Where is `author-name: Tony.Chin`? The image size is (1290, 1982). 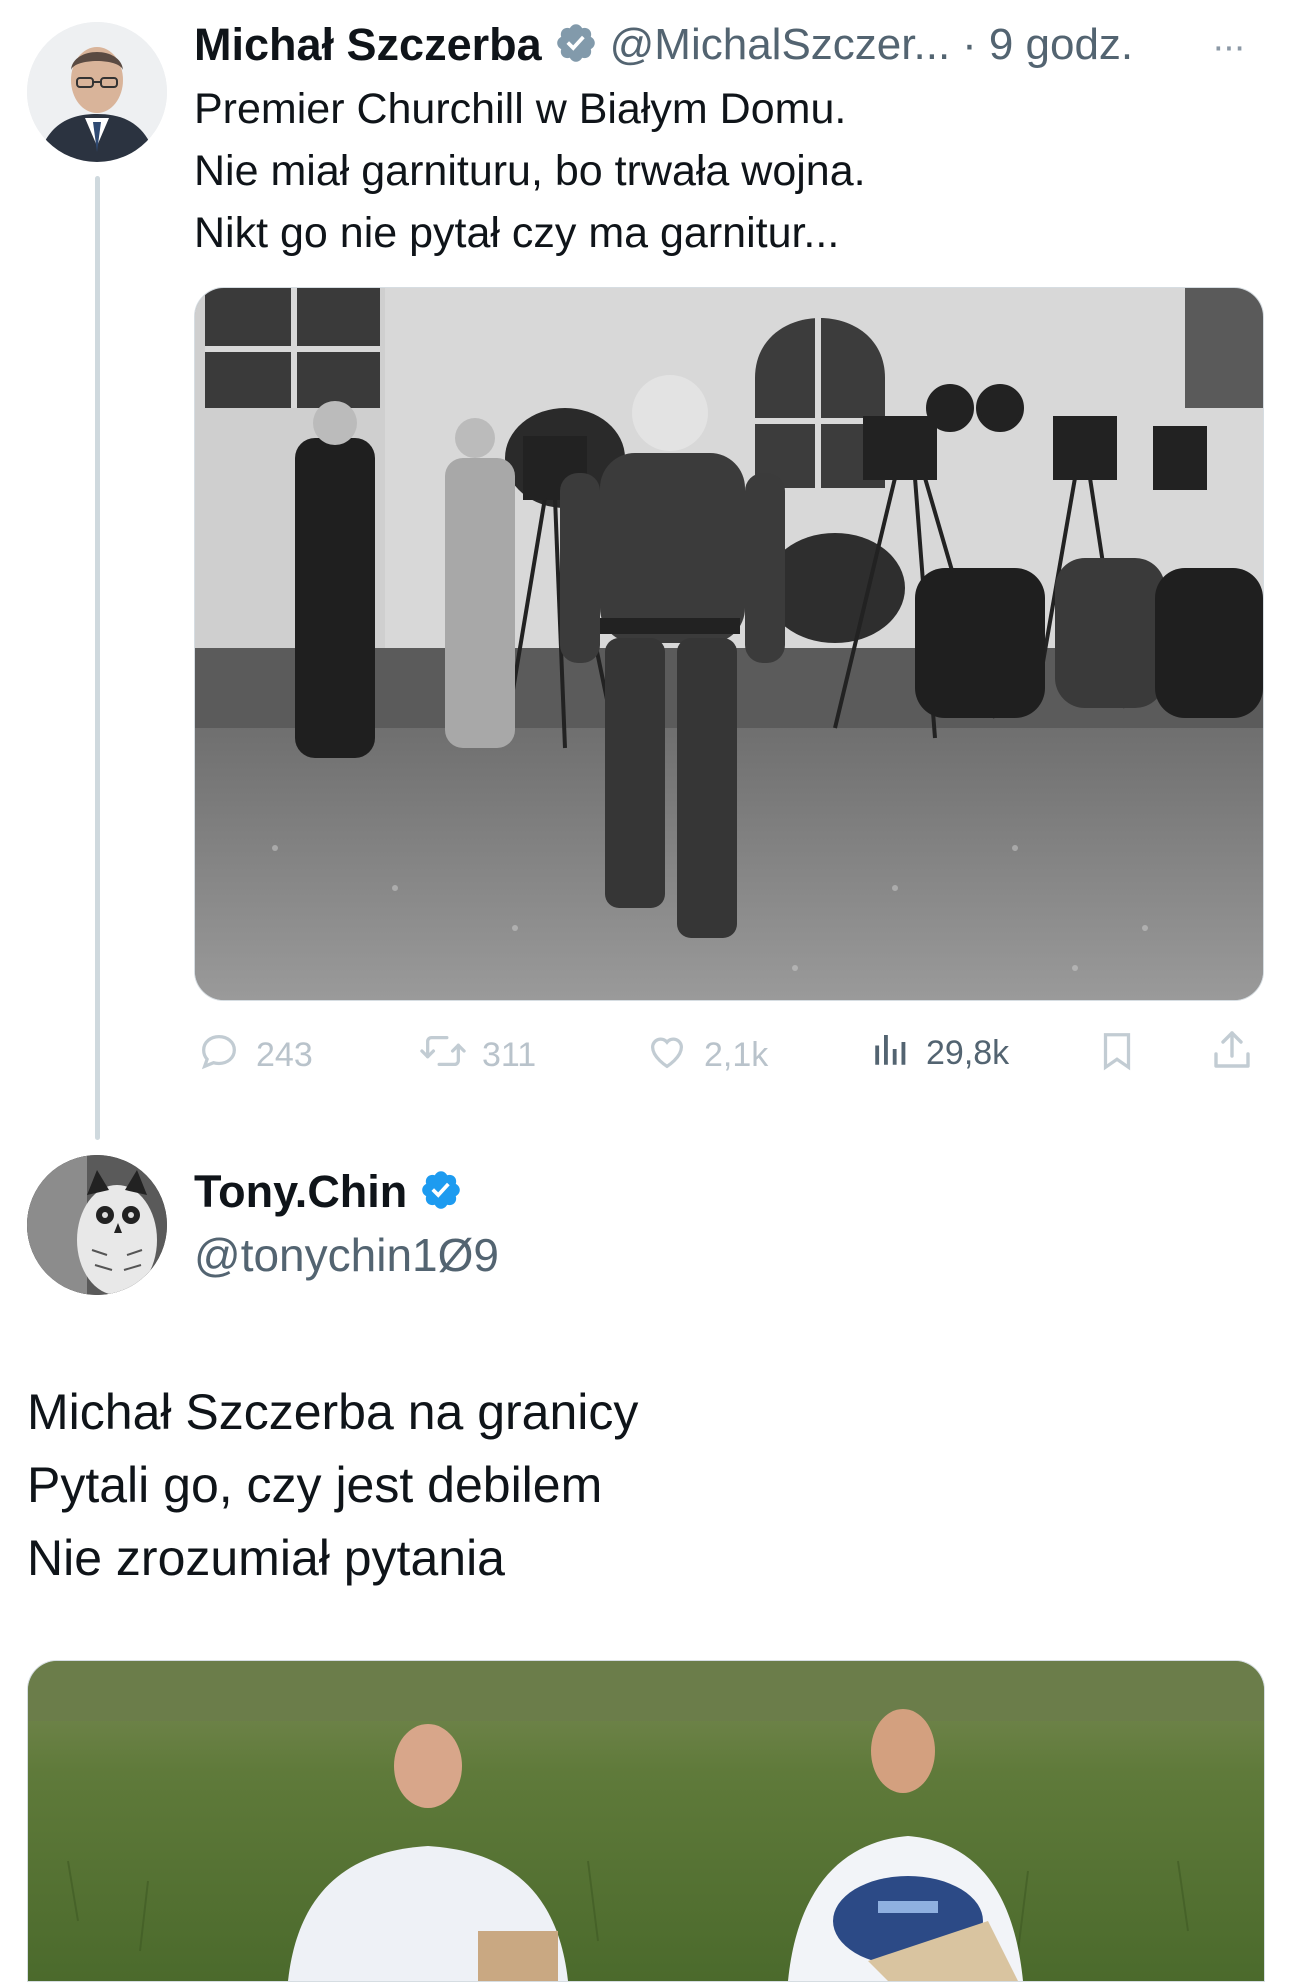
author-name: Tony.Chin is located at coordinates (300, 1192).